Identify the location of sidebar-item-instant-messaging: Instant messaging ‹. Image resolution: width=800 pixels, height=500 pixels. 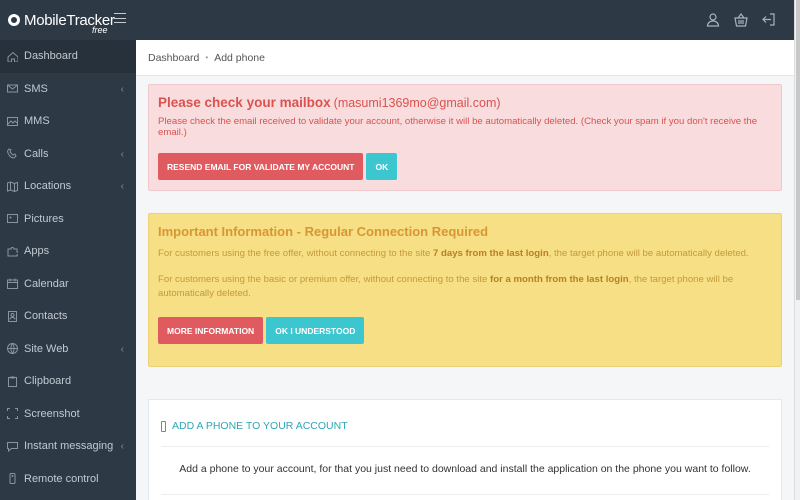
(68, 446).